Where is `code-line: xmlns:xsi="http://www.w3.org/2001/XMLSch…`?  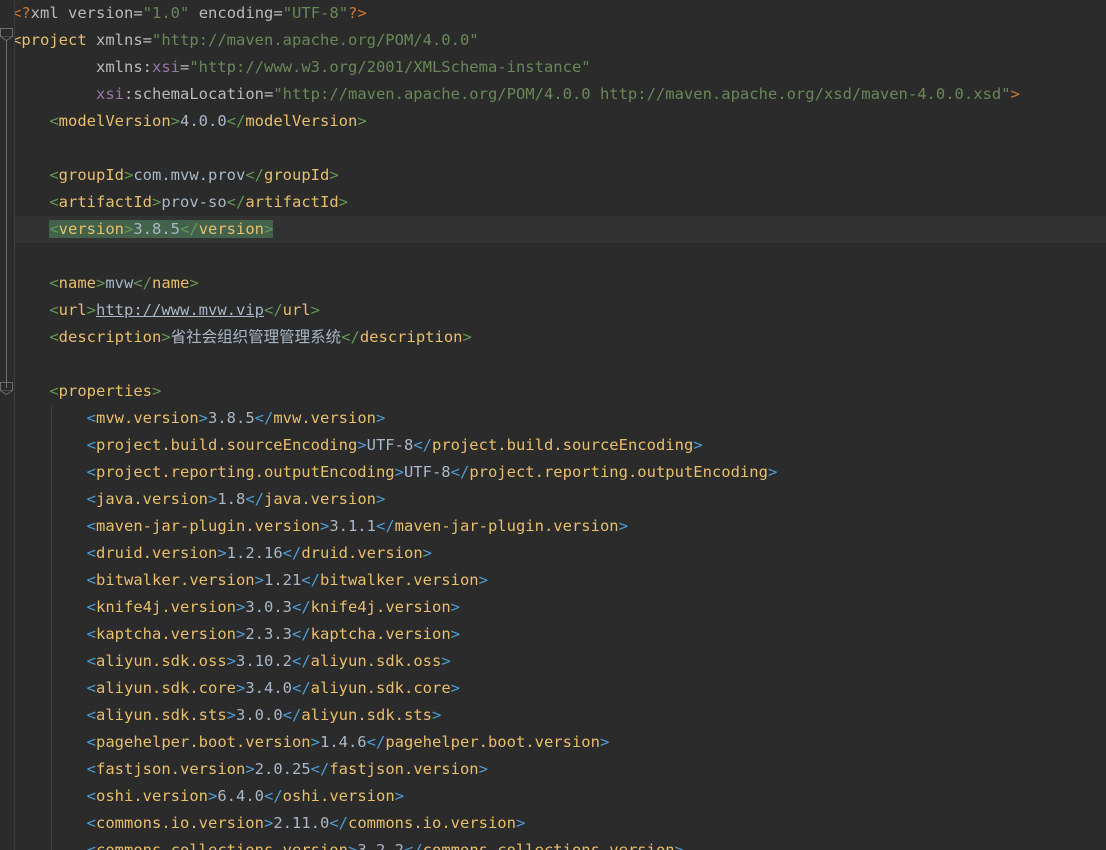
code-line: xmlns:xsi="http://www.w3.org/2001/XMLSch… is located at coordinates (553, 67).